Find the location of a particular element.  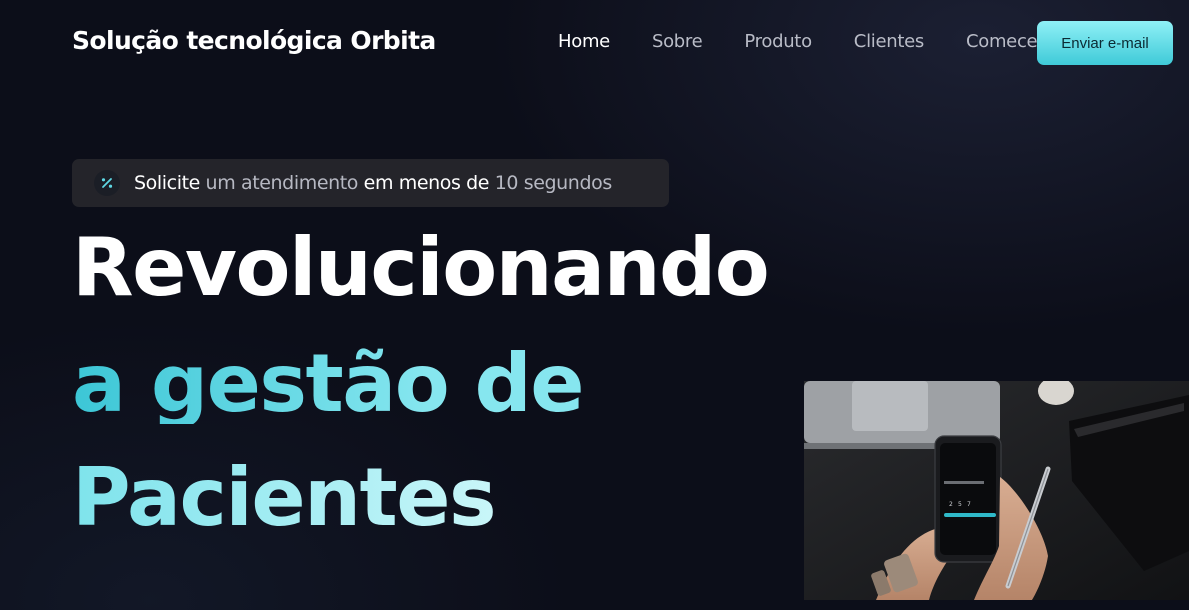

phone-key-7: 7 is located at coordinates (969, 504).